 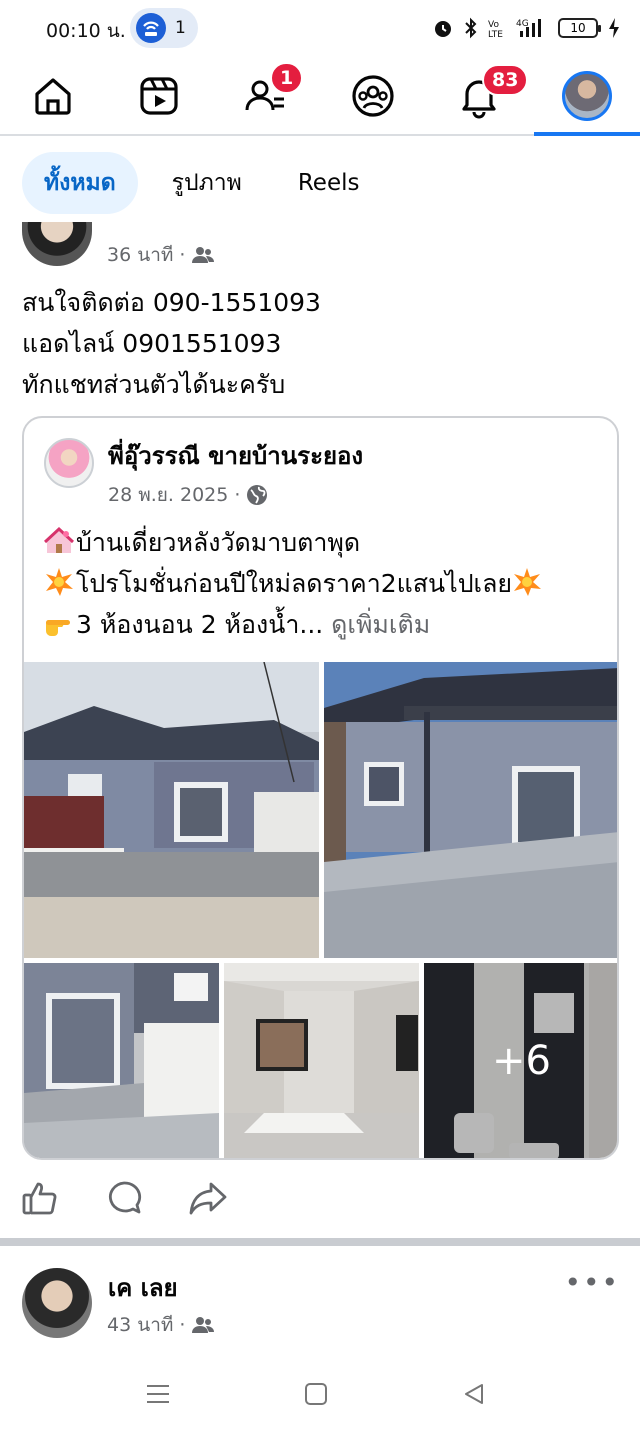 I want to click on more-photos-overlay: +6, so click(x=520, y=1060).